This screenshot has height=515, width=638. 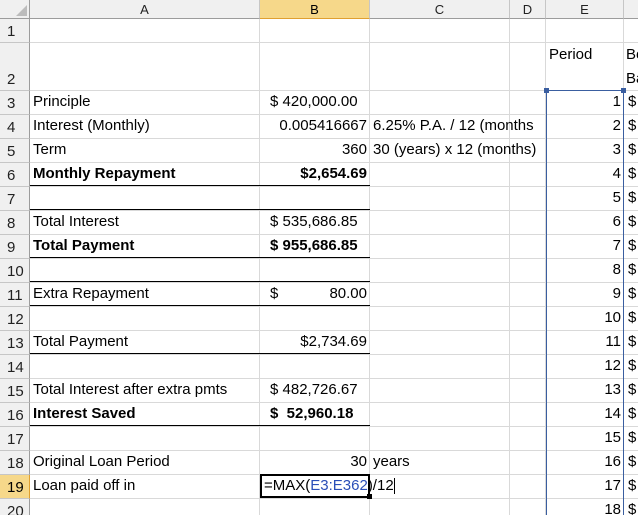 I want to click on column-f-header-line2: Ba, so click(x=632, y=79).